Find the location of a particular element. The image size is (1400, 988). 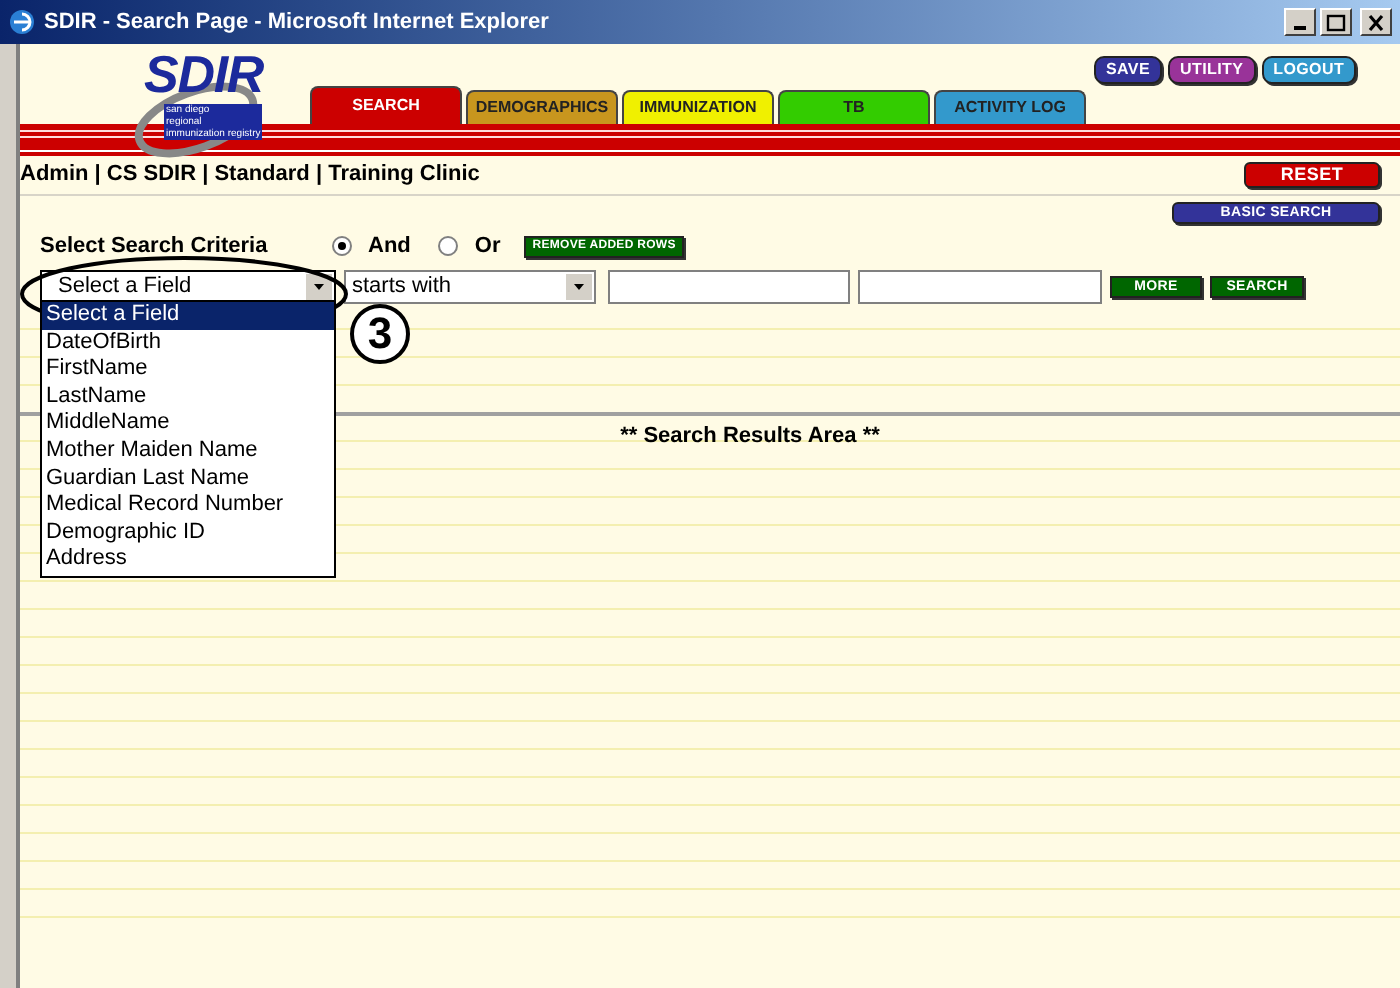

dropdown-option: Address is located at coordinates (188, 560).